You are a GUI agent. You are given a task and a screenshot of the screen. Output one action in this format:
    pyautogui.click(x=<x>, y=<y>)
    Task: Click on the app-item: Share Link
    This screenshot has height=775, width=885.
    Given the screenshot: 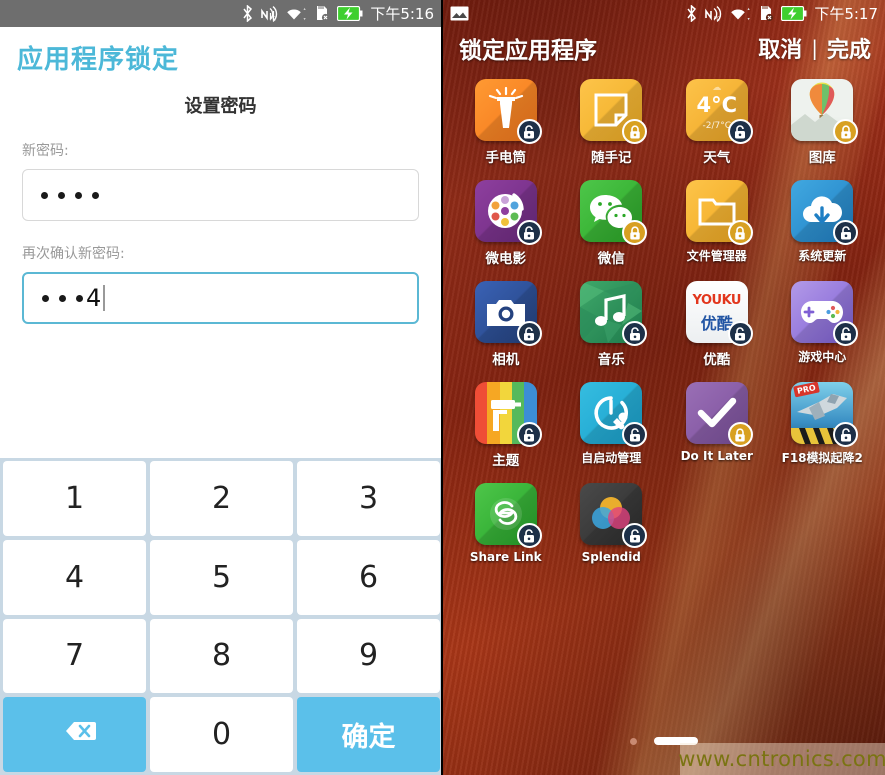 What is the action you would take?
    pyautogui.click(x=506, y=523)
    